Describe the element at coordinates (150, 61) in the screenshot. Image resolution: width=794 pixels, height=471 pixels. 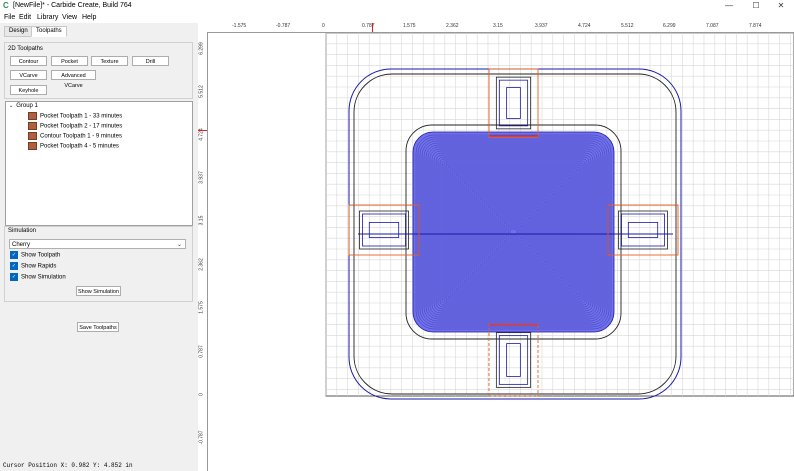
I see `drill-button: Drill` at that location.